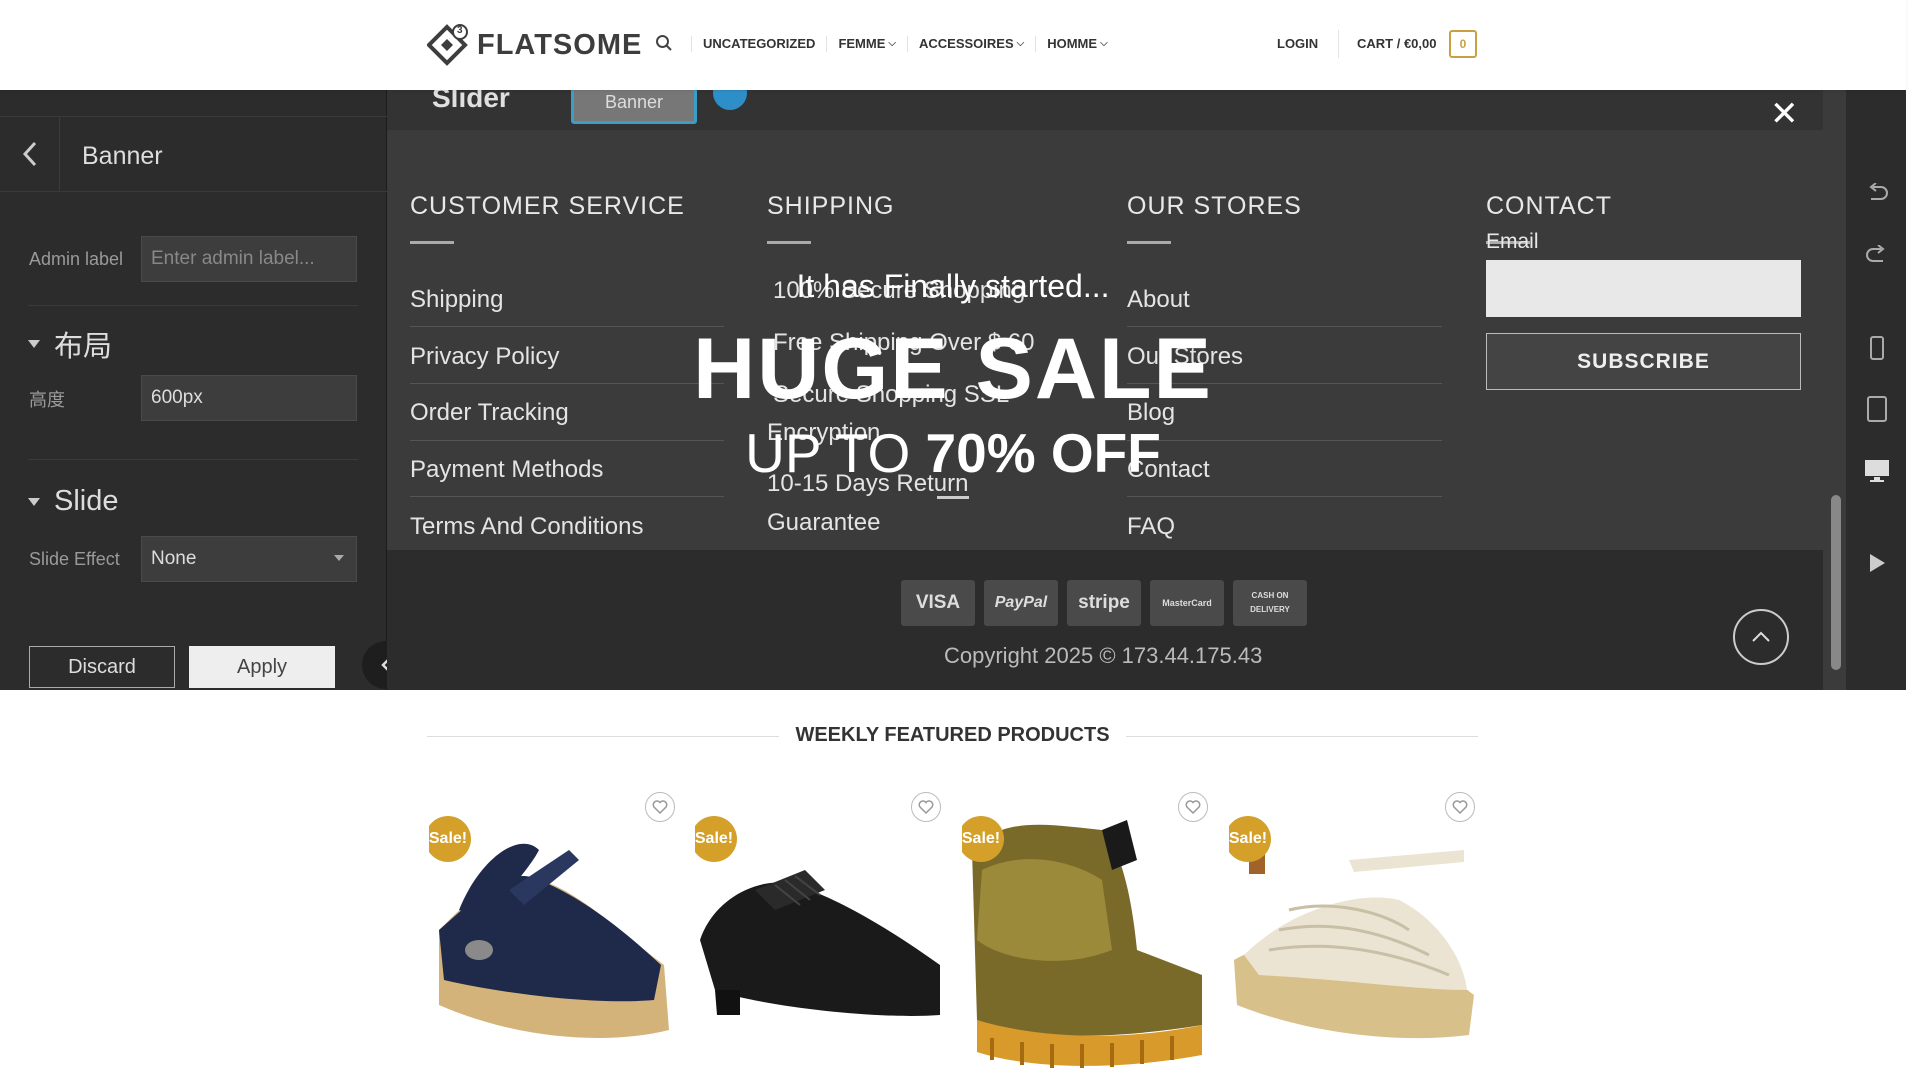  I want to click on footer-text: Guarantee, so click(824, 522).